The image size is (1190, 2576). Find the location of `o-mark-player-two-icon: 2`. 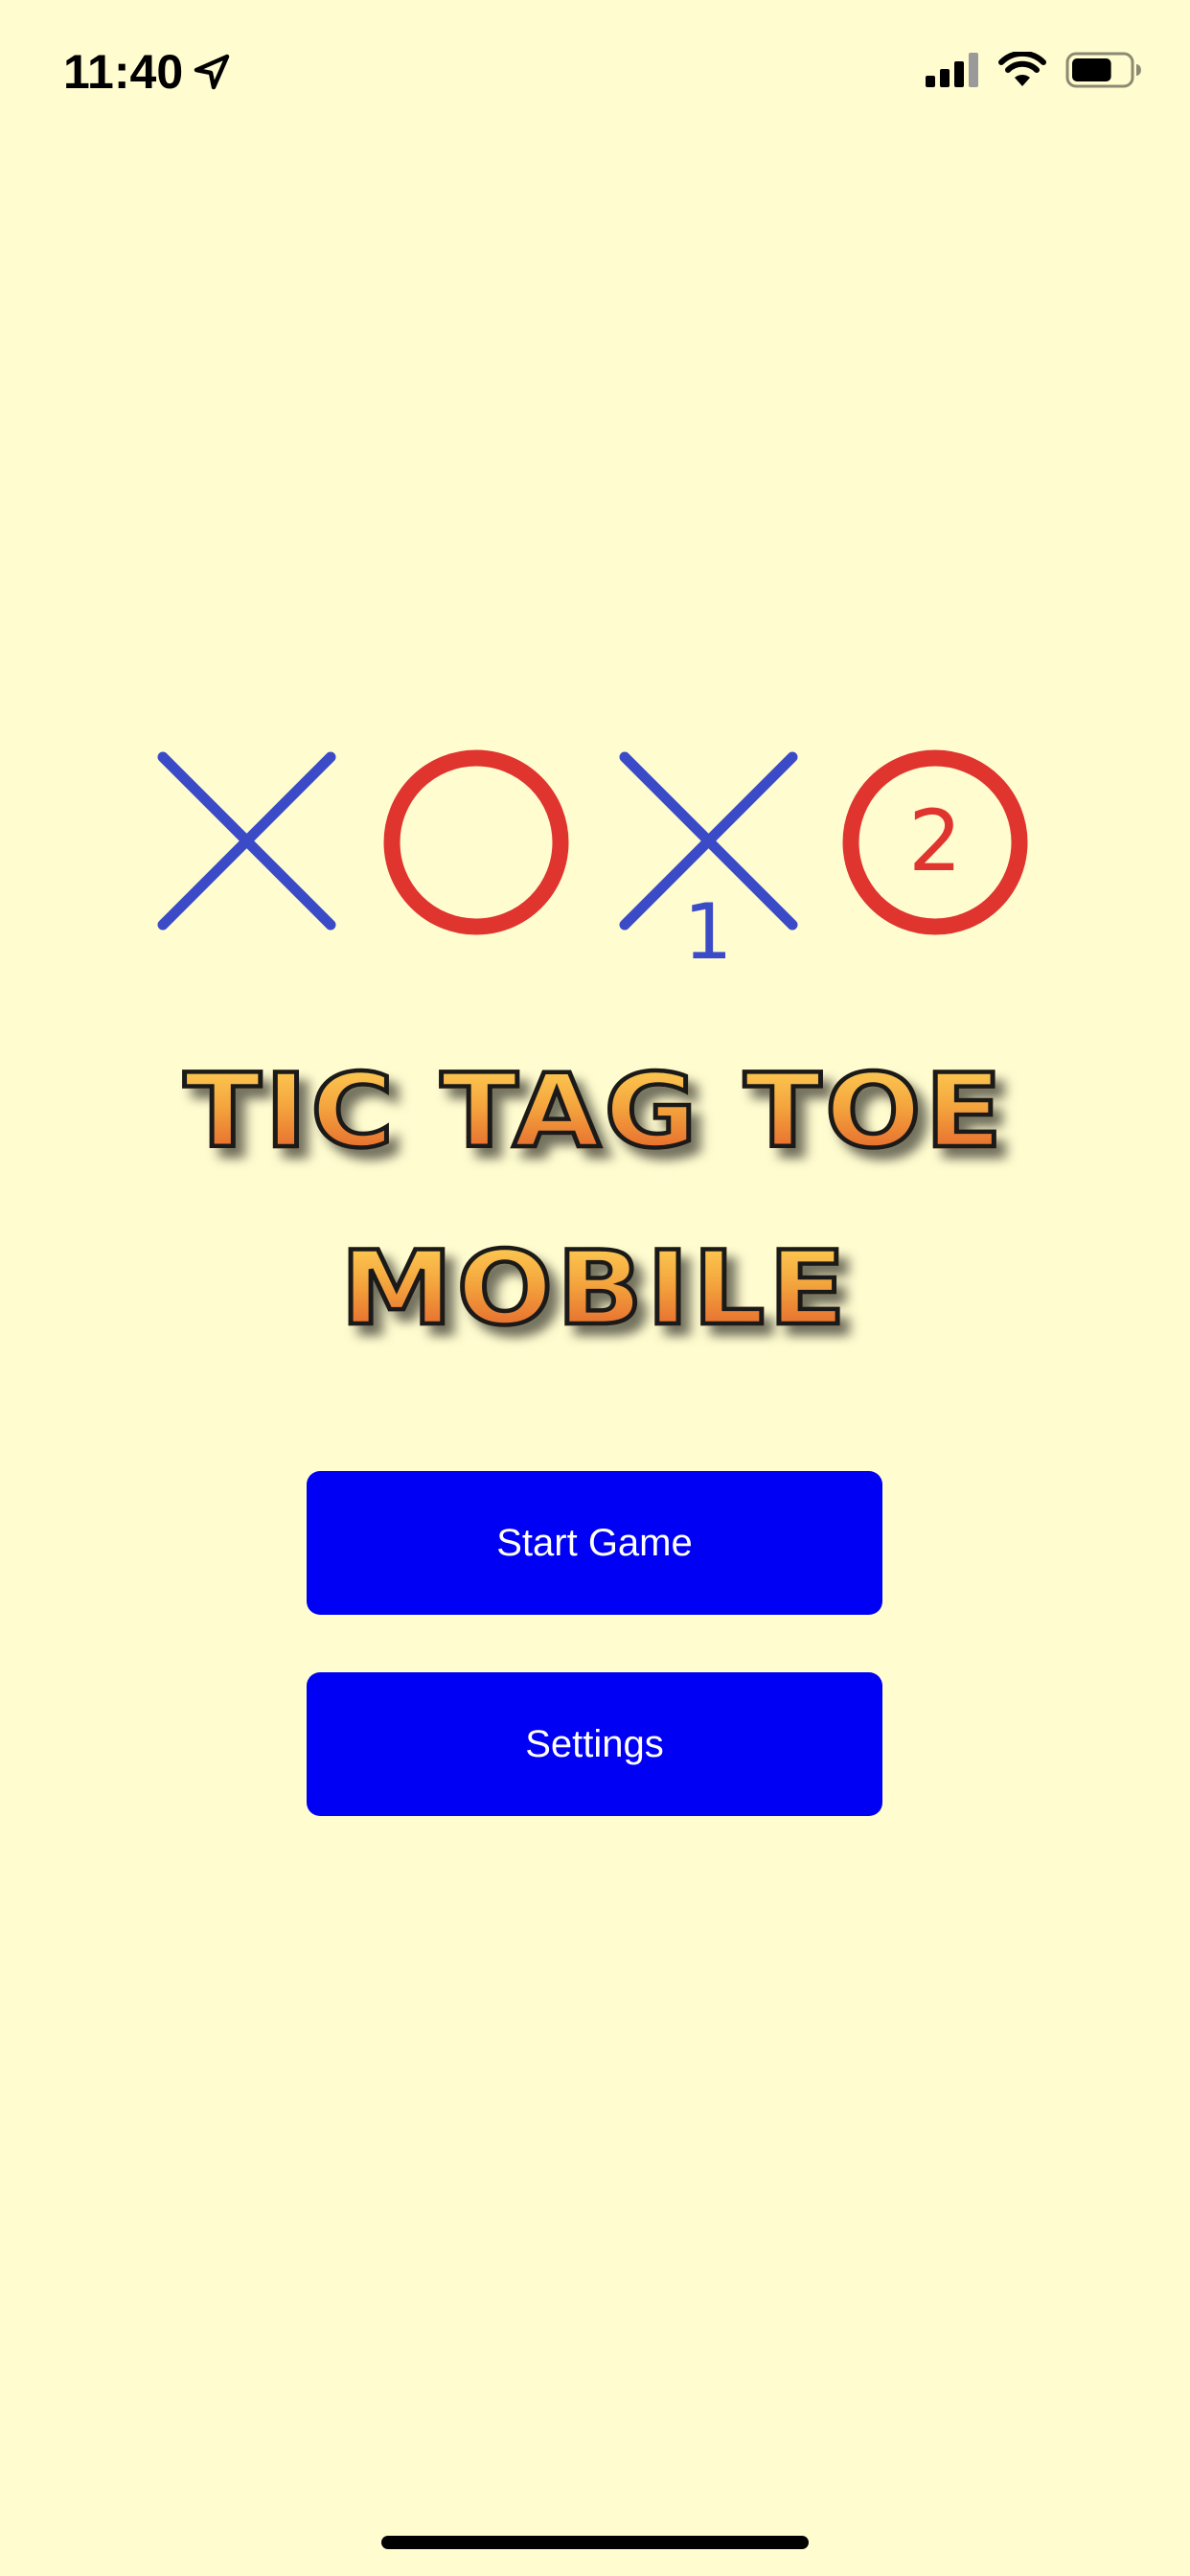

o-mark-player-two-icon: 2 is located at coordinates (935, 842).